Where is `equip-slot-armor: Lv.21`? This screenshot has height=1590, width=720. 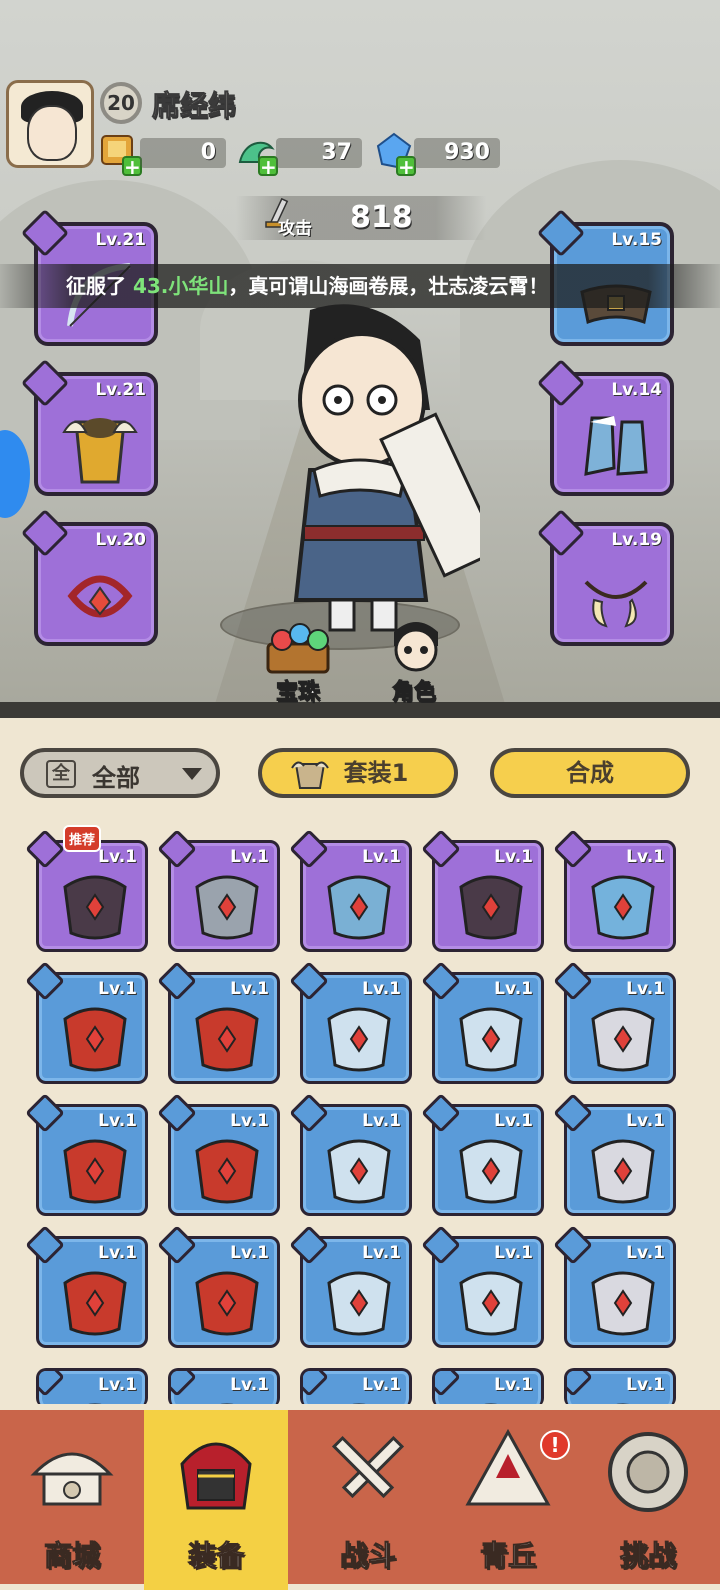 equip-slot-armor: Lv.21 is located at coordinates (89, 427).